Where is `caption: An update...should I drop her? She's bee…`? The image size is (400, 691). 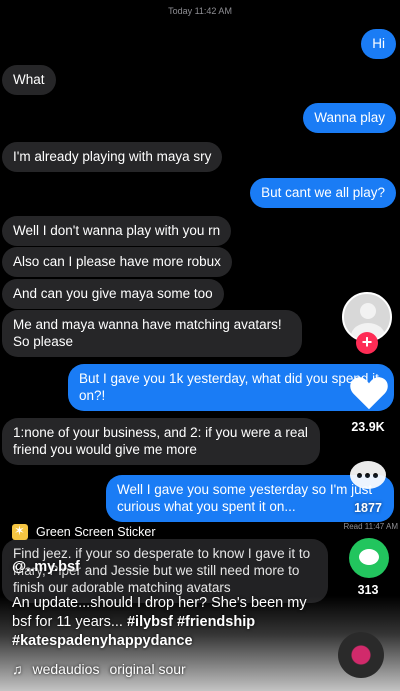 caption: An update...should I drop her? She's bee… is located at coordinates (162, 622).